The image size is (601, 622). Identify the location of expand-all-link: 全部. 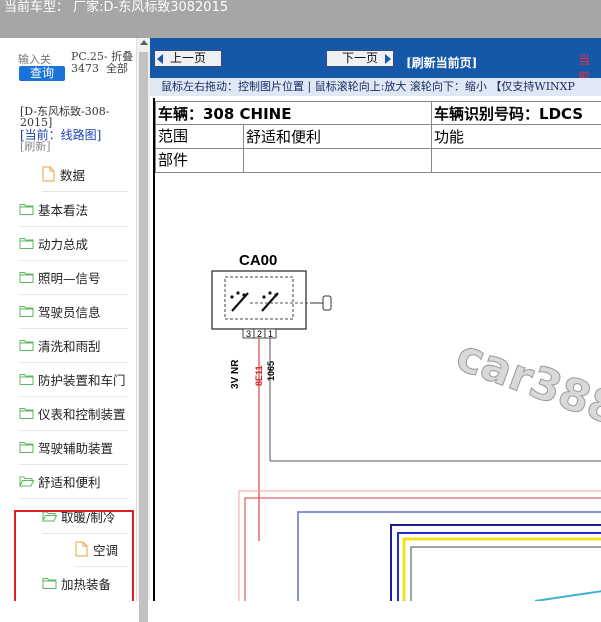
(117, 68).